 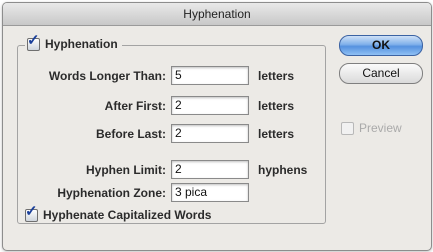 I want to click on after-first-unit: letters, so click(x=276, y=106).